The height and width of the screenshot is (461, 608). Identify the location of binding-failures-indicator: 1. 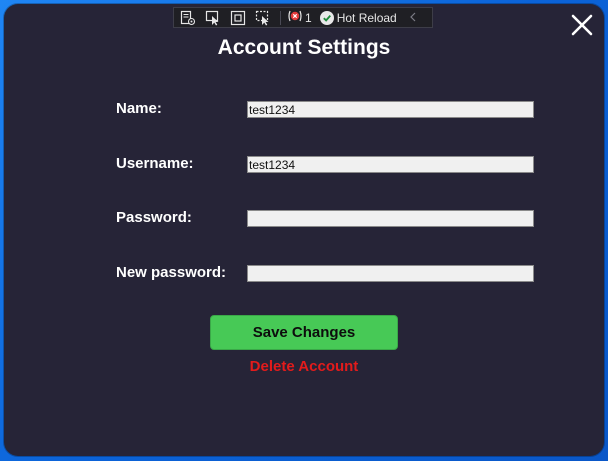
(299, 17).